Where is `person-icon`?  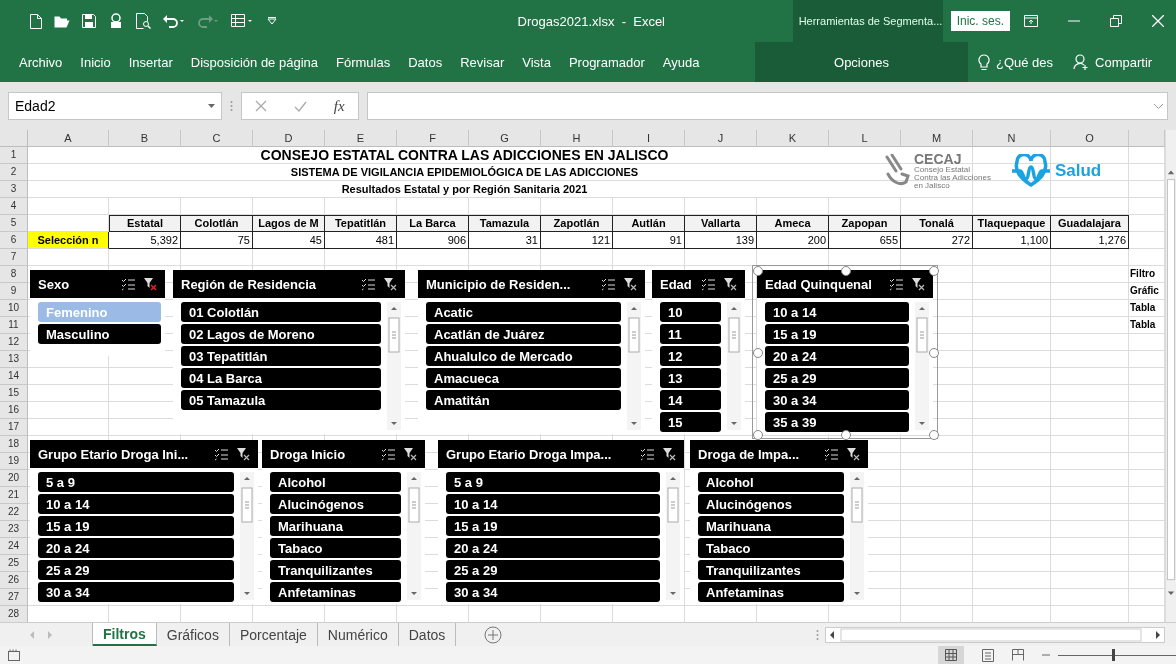
person-icon is located at coordinates (1081, 62).